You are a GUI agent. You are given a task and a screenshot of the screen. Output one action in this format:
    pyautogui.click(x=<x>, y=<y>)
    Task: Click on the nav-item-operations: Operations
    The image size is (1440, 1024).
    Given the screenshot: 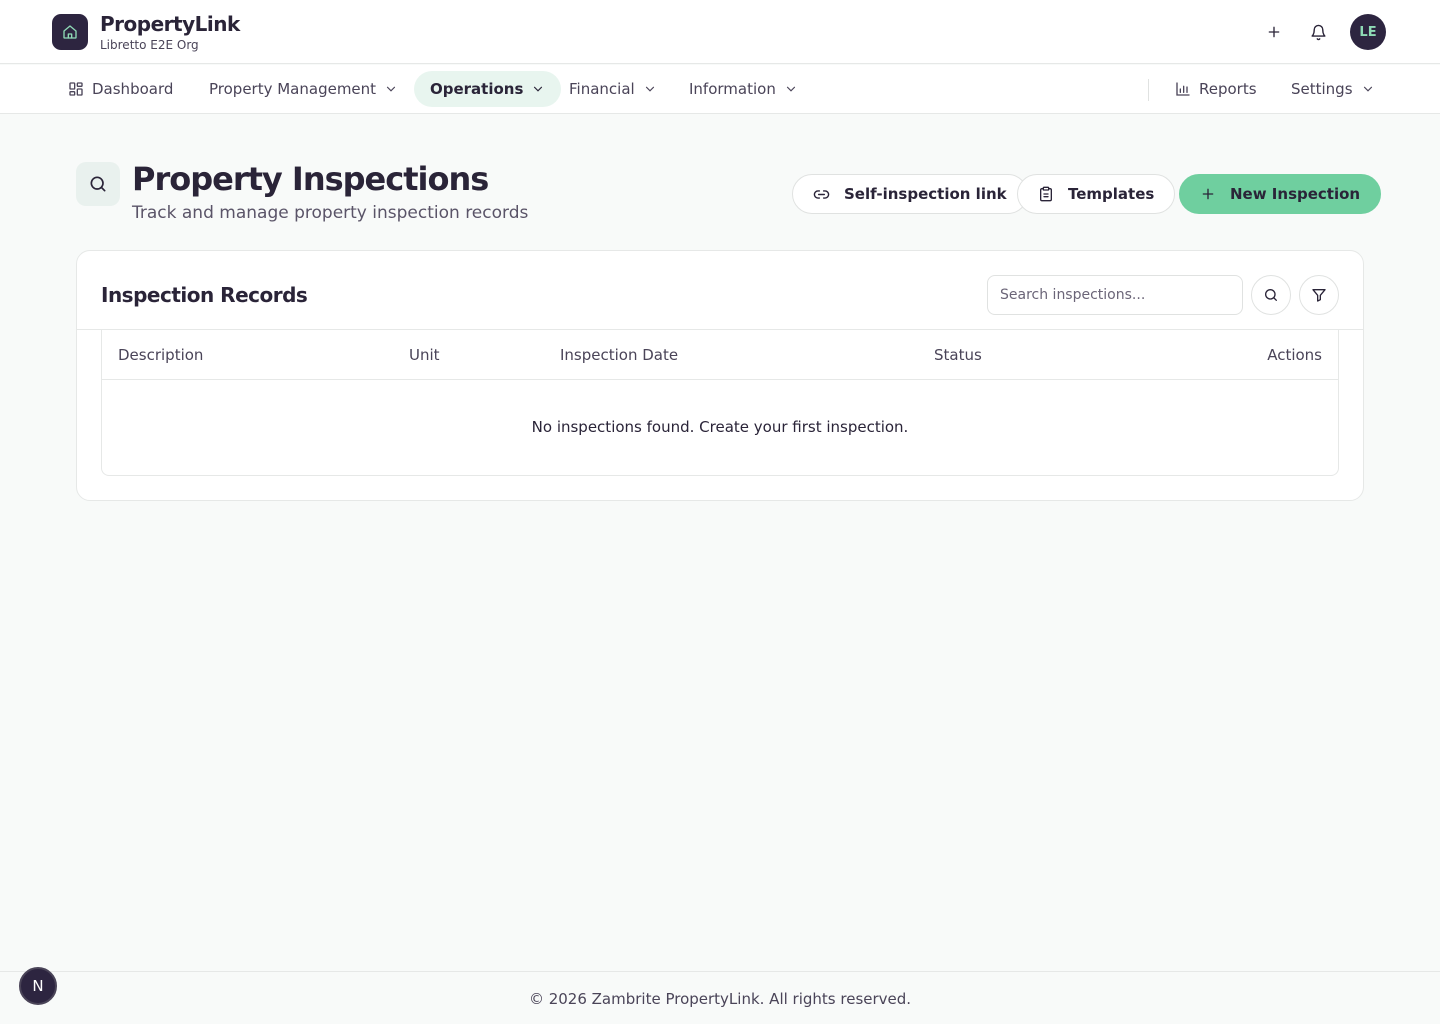 What is the action you would take?
    pyautogui.click(x=488, y=89)
    